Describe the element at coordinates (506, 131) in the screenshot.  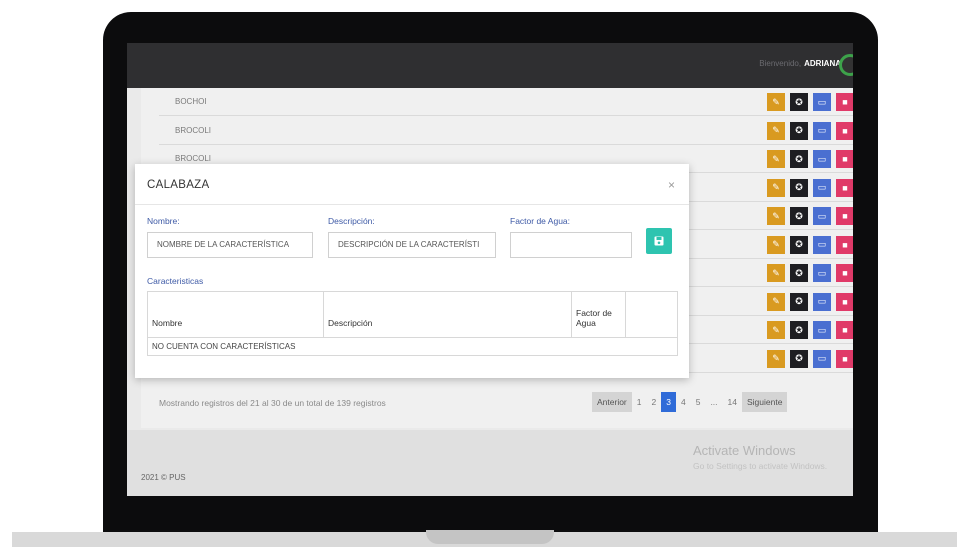
I see `list-item: BROCOLI ✎ ✪ ▭ ■` at that location.